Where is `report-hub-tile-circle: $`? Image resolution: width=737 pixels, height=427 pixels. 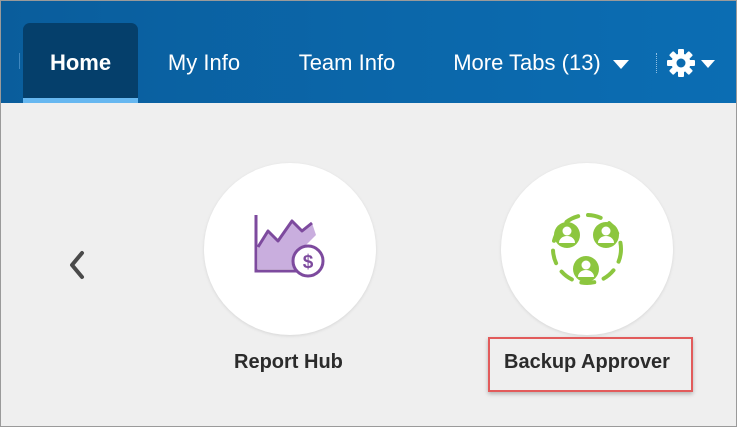
report-hub-tile-circle: $ is located at coordinates (290, 249).